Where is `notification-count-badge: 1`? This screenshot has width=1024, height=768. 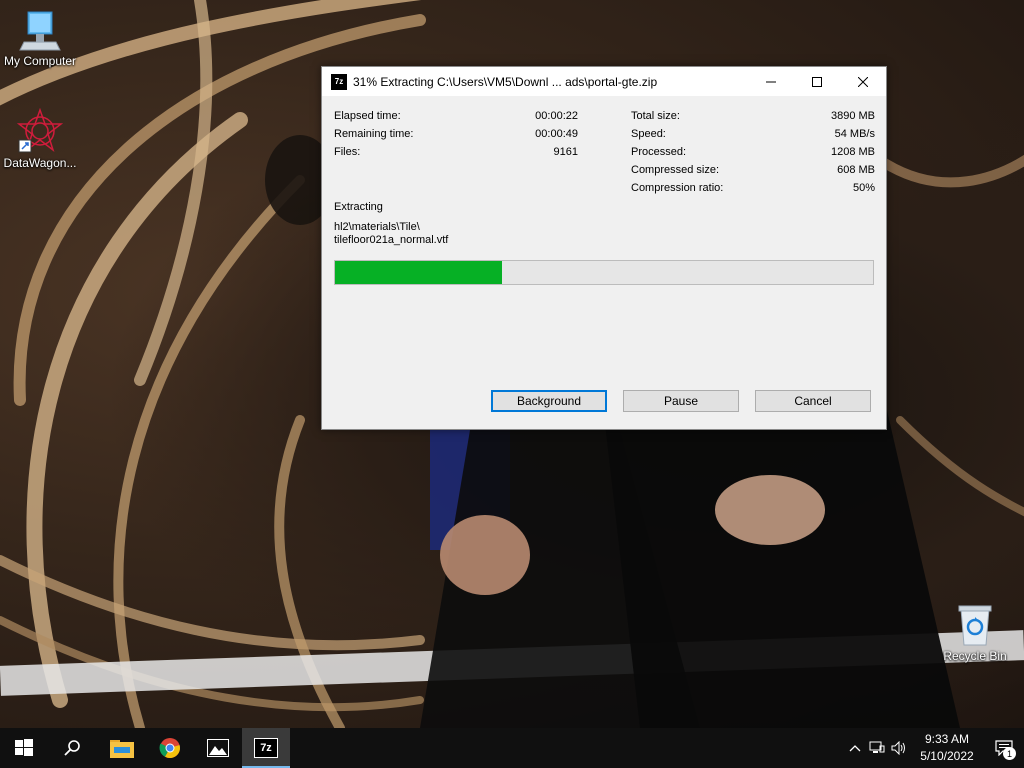 notification-count-badge: 1 is located at coordinates (1009, 753).